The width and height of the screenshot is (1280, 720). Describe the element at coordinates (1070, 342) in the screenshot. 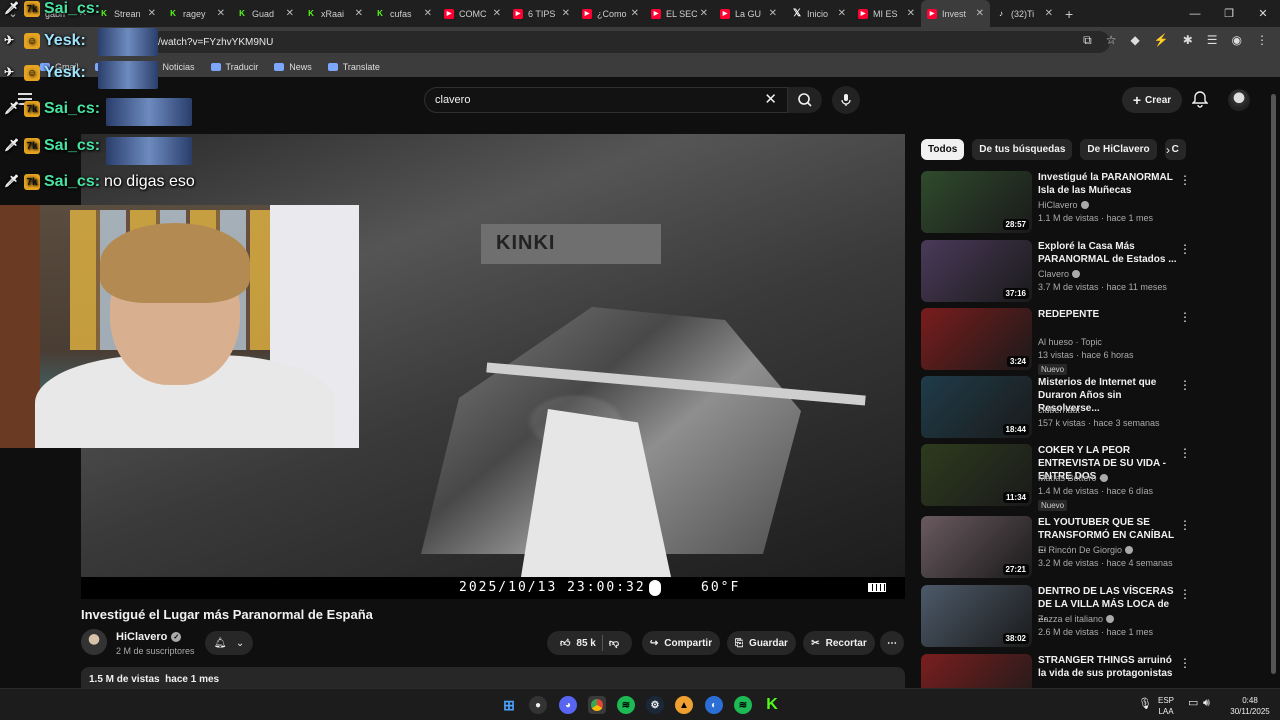

I see `recommended-channel: Al hueso · Topic` at that location.